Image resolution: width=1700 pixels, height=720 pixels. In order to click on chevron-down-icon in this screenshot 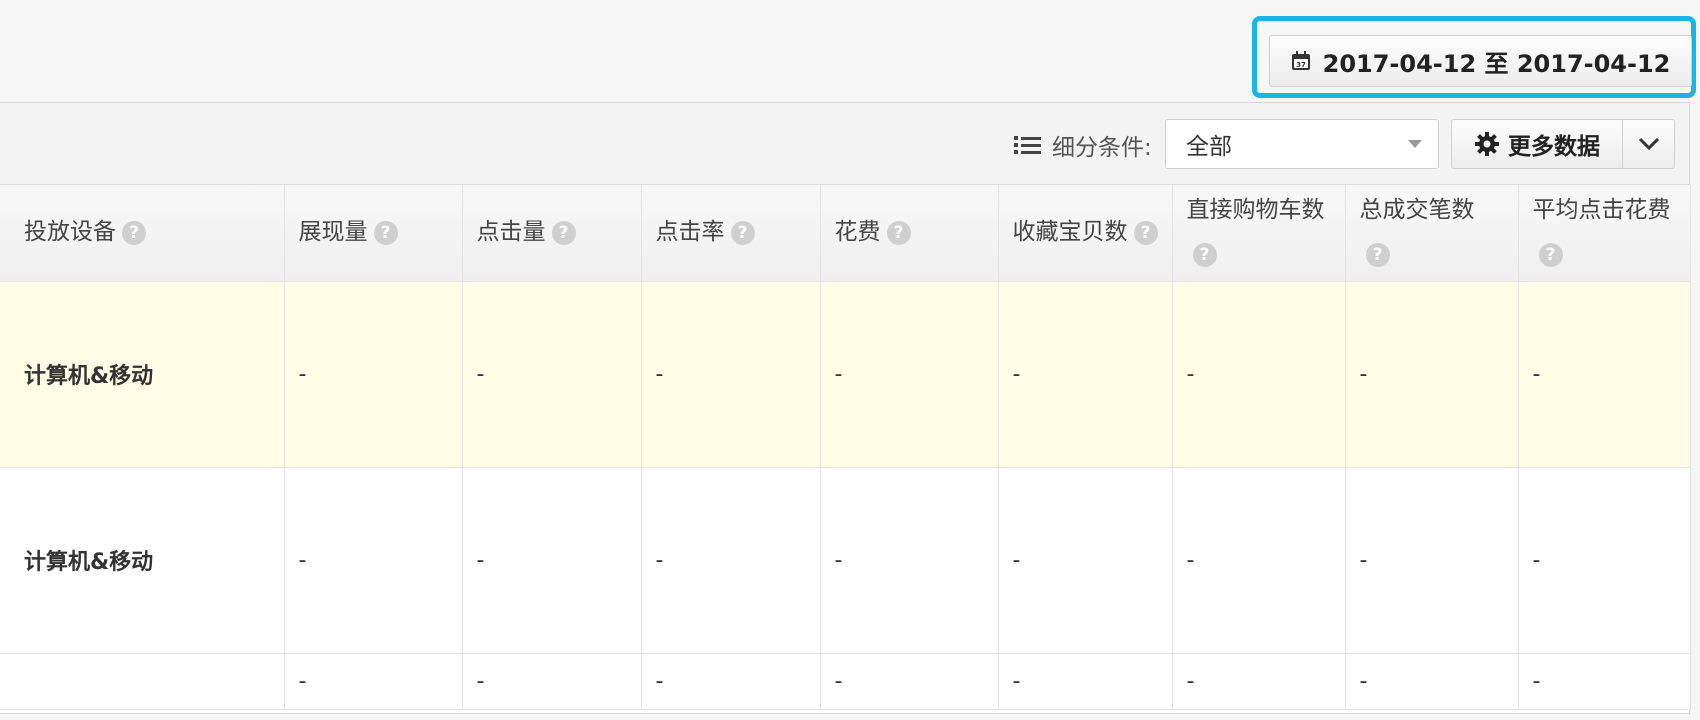, I will do `click(1648, 144)`.